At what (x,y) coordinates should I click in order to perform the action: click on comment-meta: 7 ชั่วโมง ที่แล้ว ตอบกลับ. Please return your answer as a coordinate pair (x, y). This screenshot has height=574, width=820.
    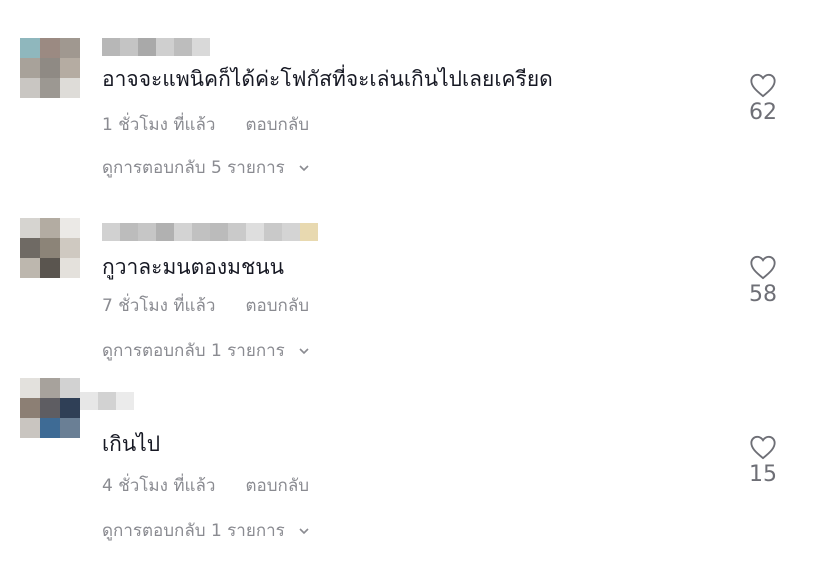
    Looking at the image, I should click on (205, 305).